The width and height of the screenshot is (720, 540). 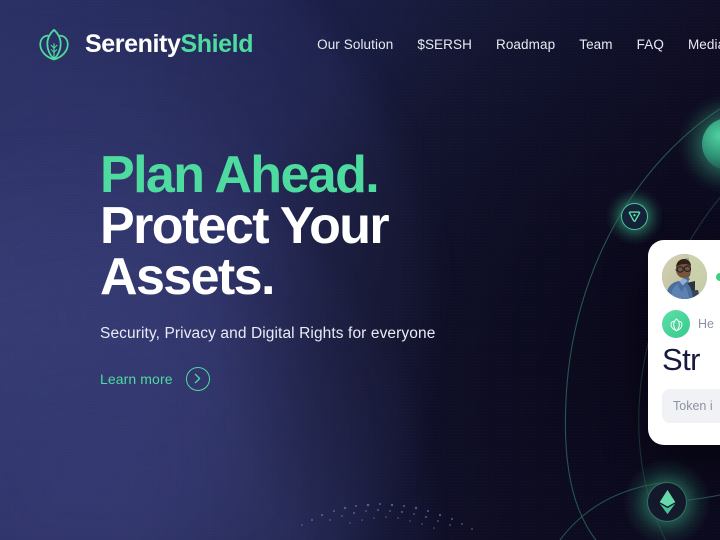 I want to click on brand-name: SerenityShield, so click(x=169, y=43).